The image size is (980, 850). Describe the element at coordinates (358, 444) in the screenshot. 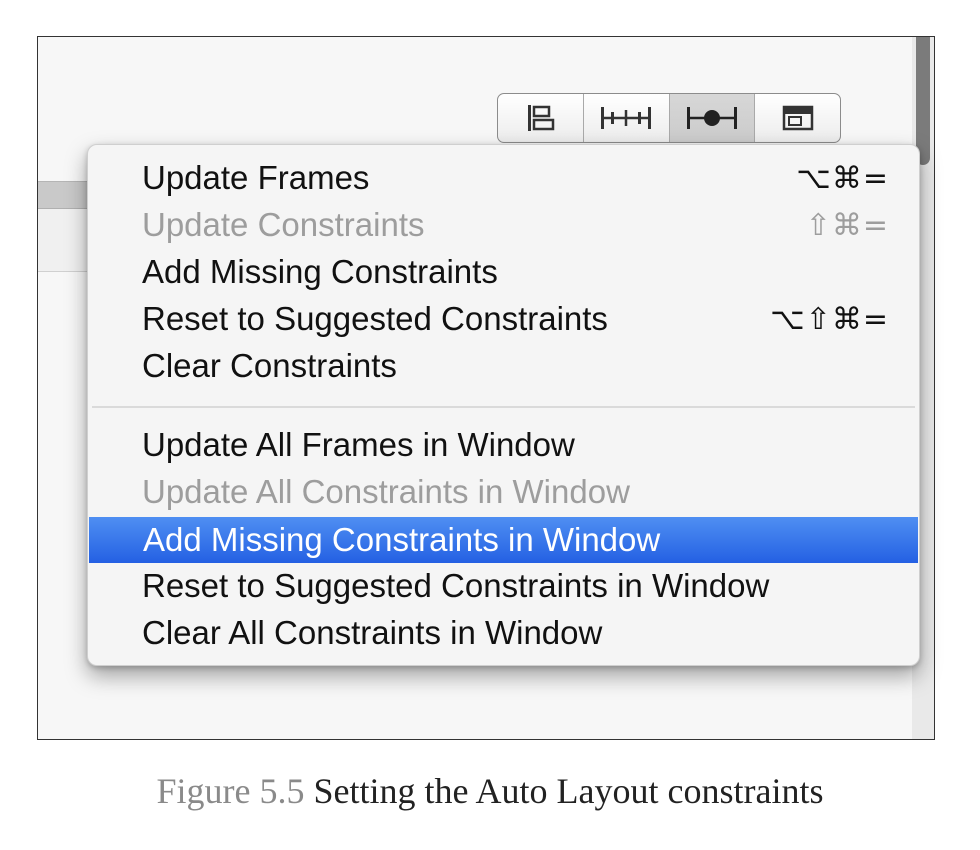

I see `menu-item-label: Update All Frames in Window` at that location.